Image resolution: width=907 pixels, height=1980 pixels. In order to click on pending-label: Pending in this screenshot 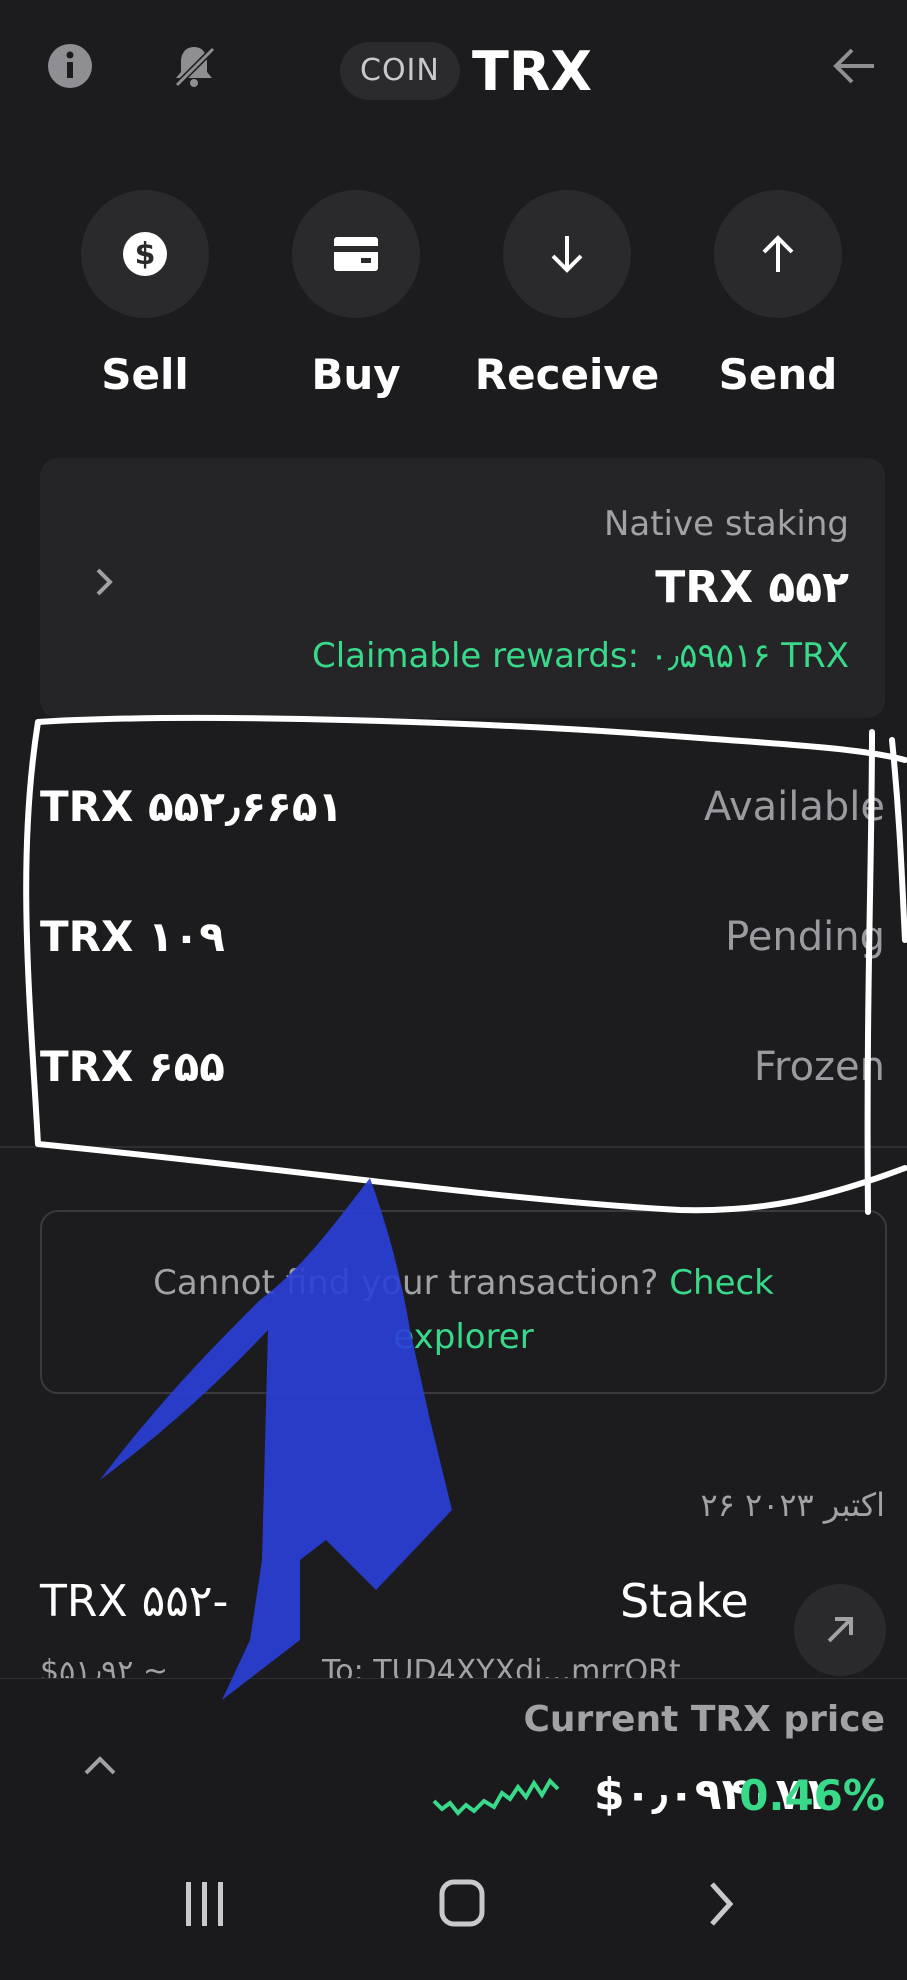, I will do `click(805, 937)`.